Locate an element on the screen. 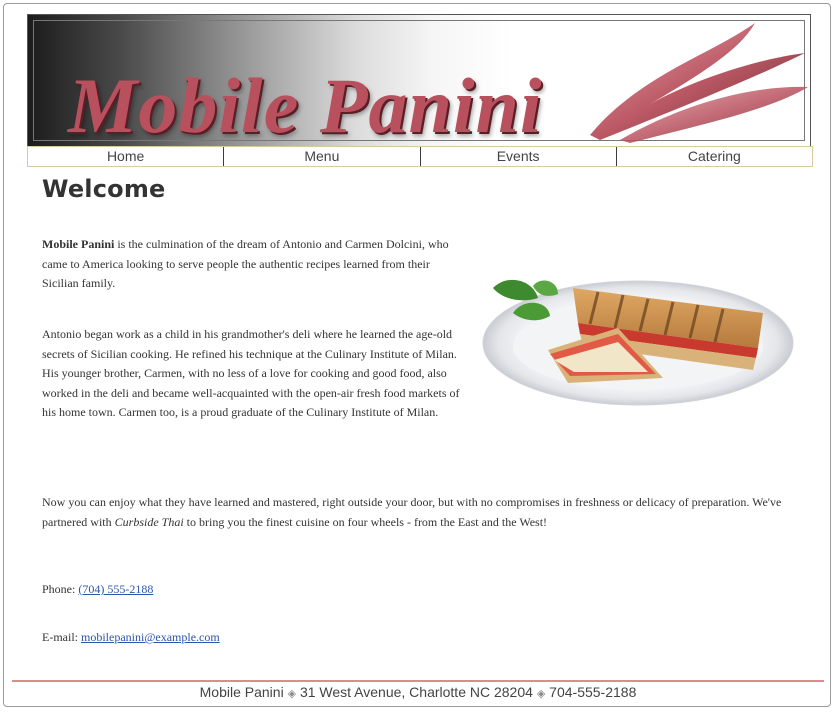  footer-name: Mobile Panini is located at coordinates (241, 692).